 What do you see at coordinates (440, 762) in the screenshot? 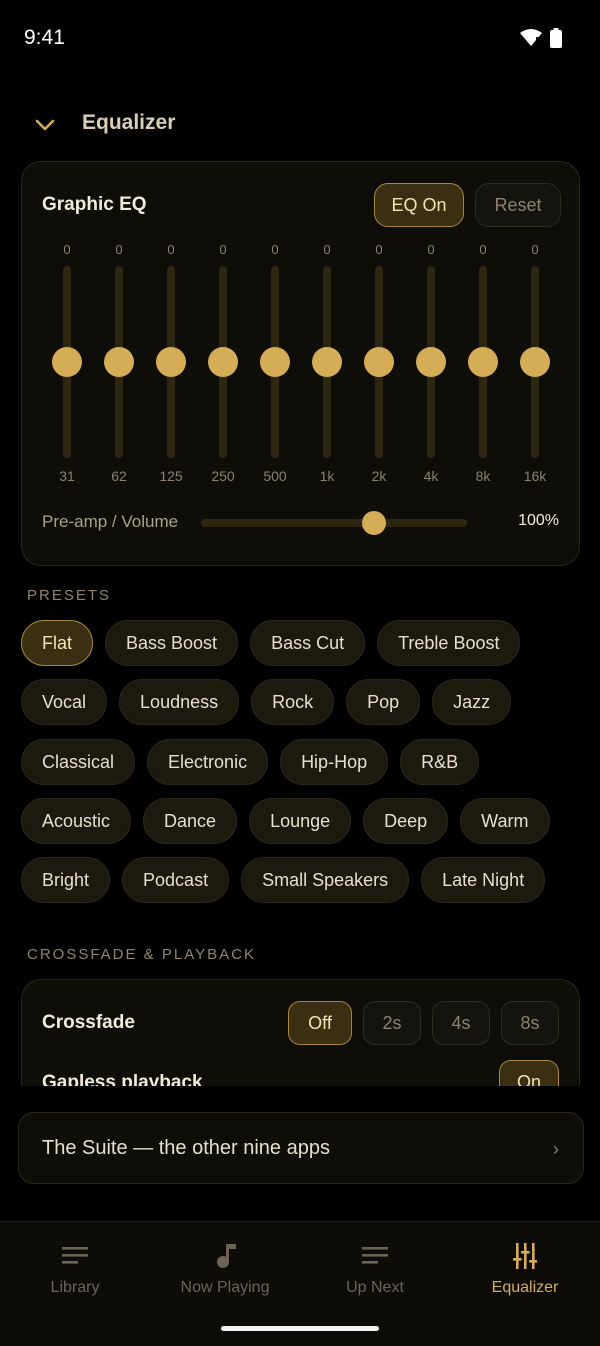
I see `preset-chip-r-b: R&B` at bounding box center [440, 762].